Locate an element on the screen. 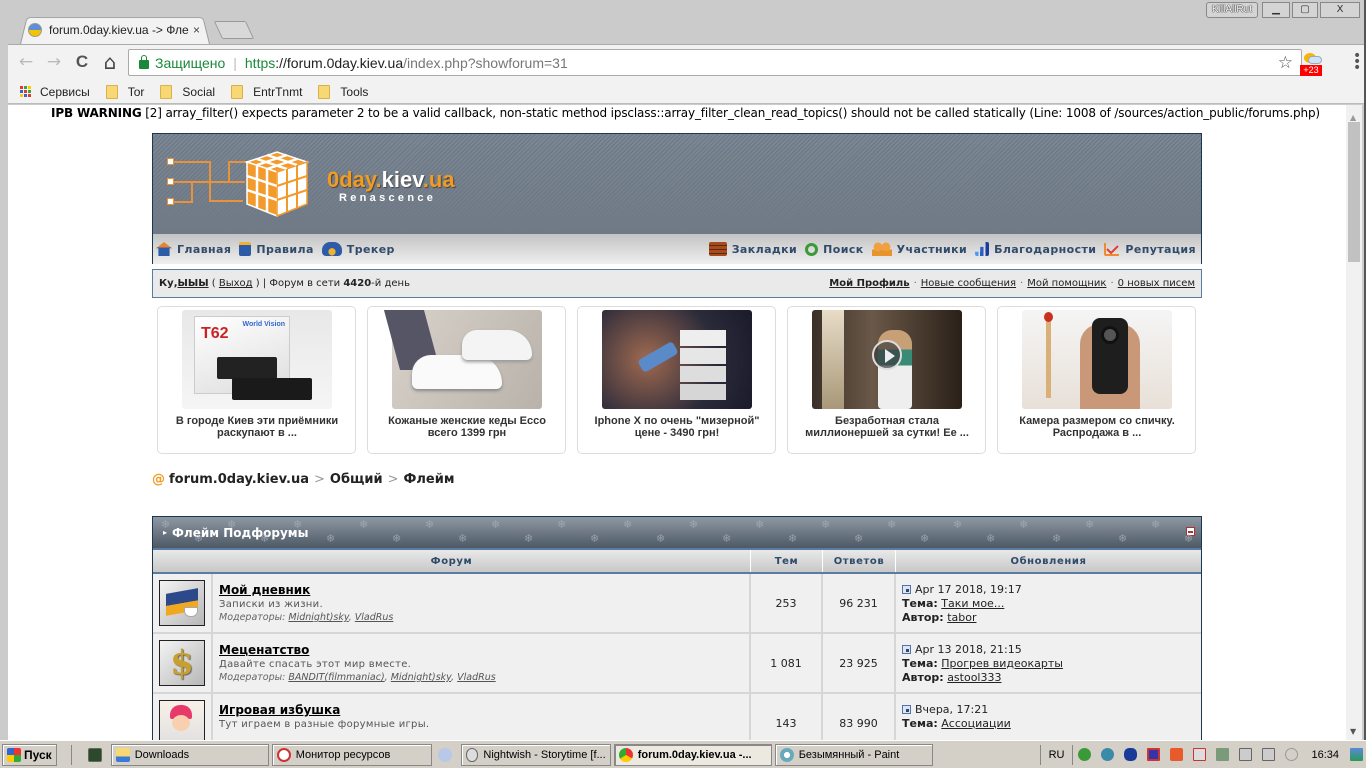 The image size is (1366, 768). desktop-monitor-icon is located at coordinates (94, 754).